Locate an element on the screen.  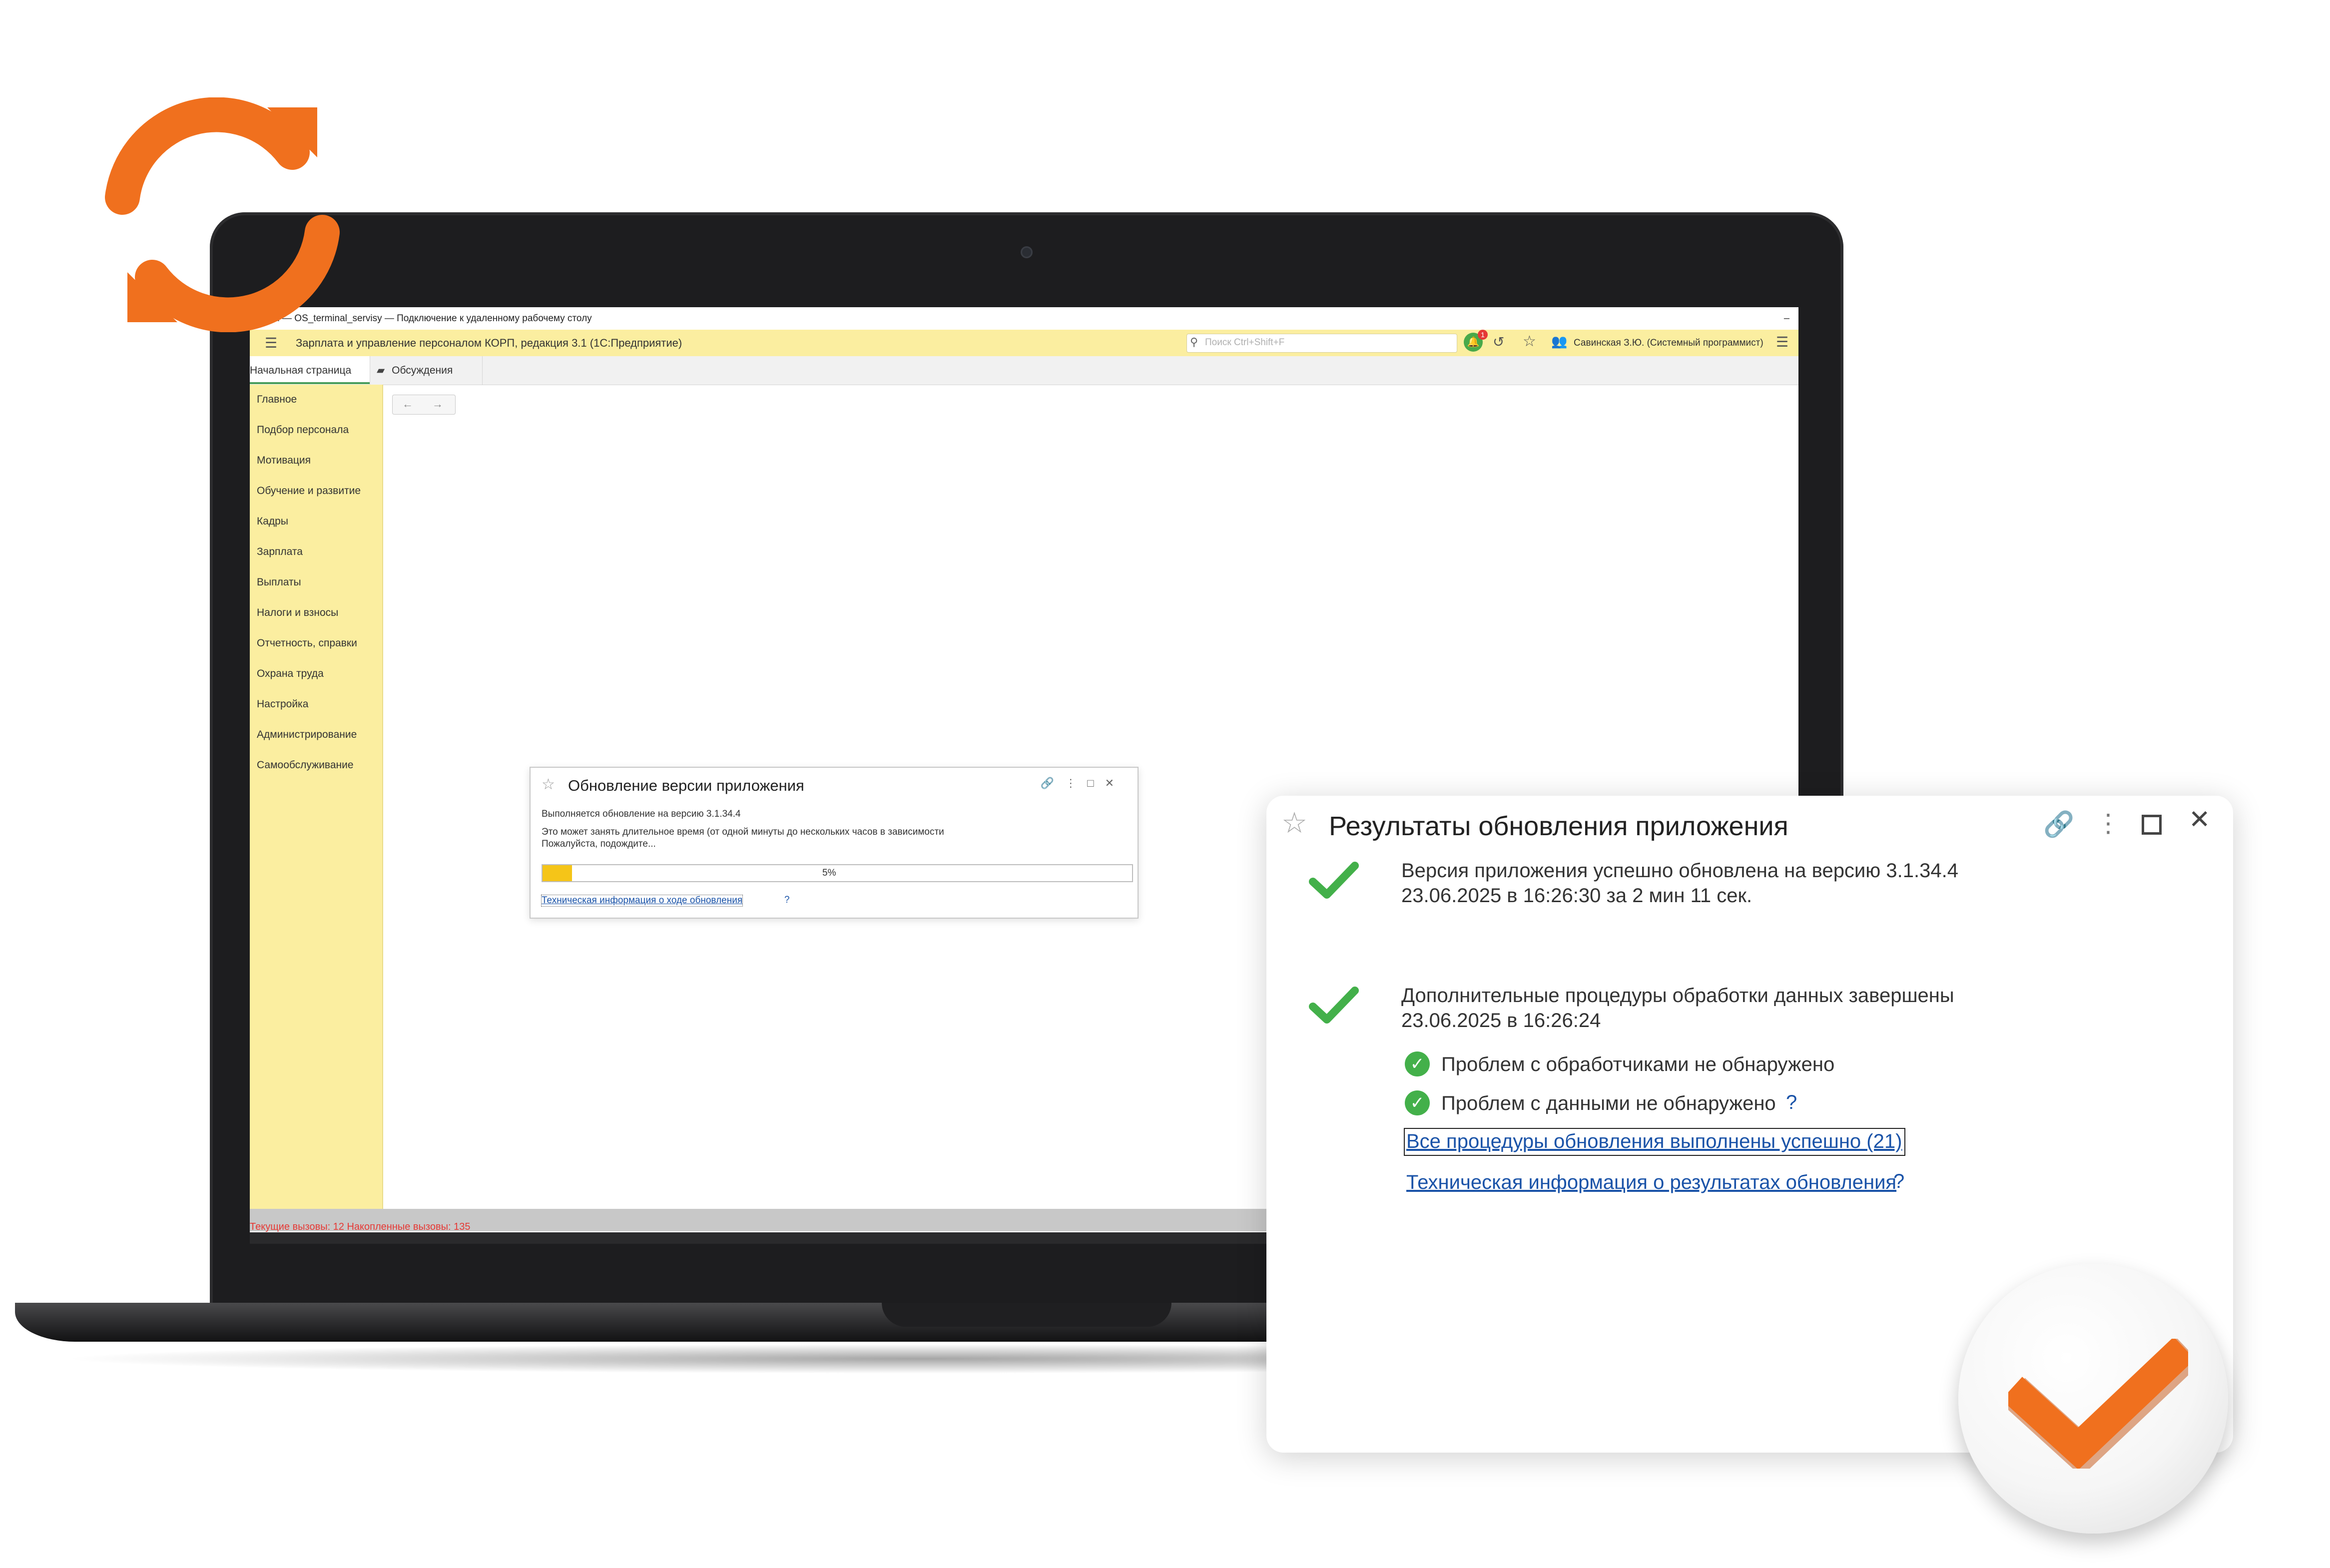
update-progress-bar: 5% is located at coordinates (838, 873).